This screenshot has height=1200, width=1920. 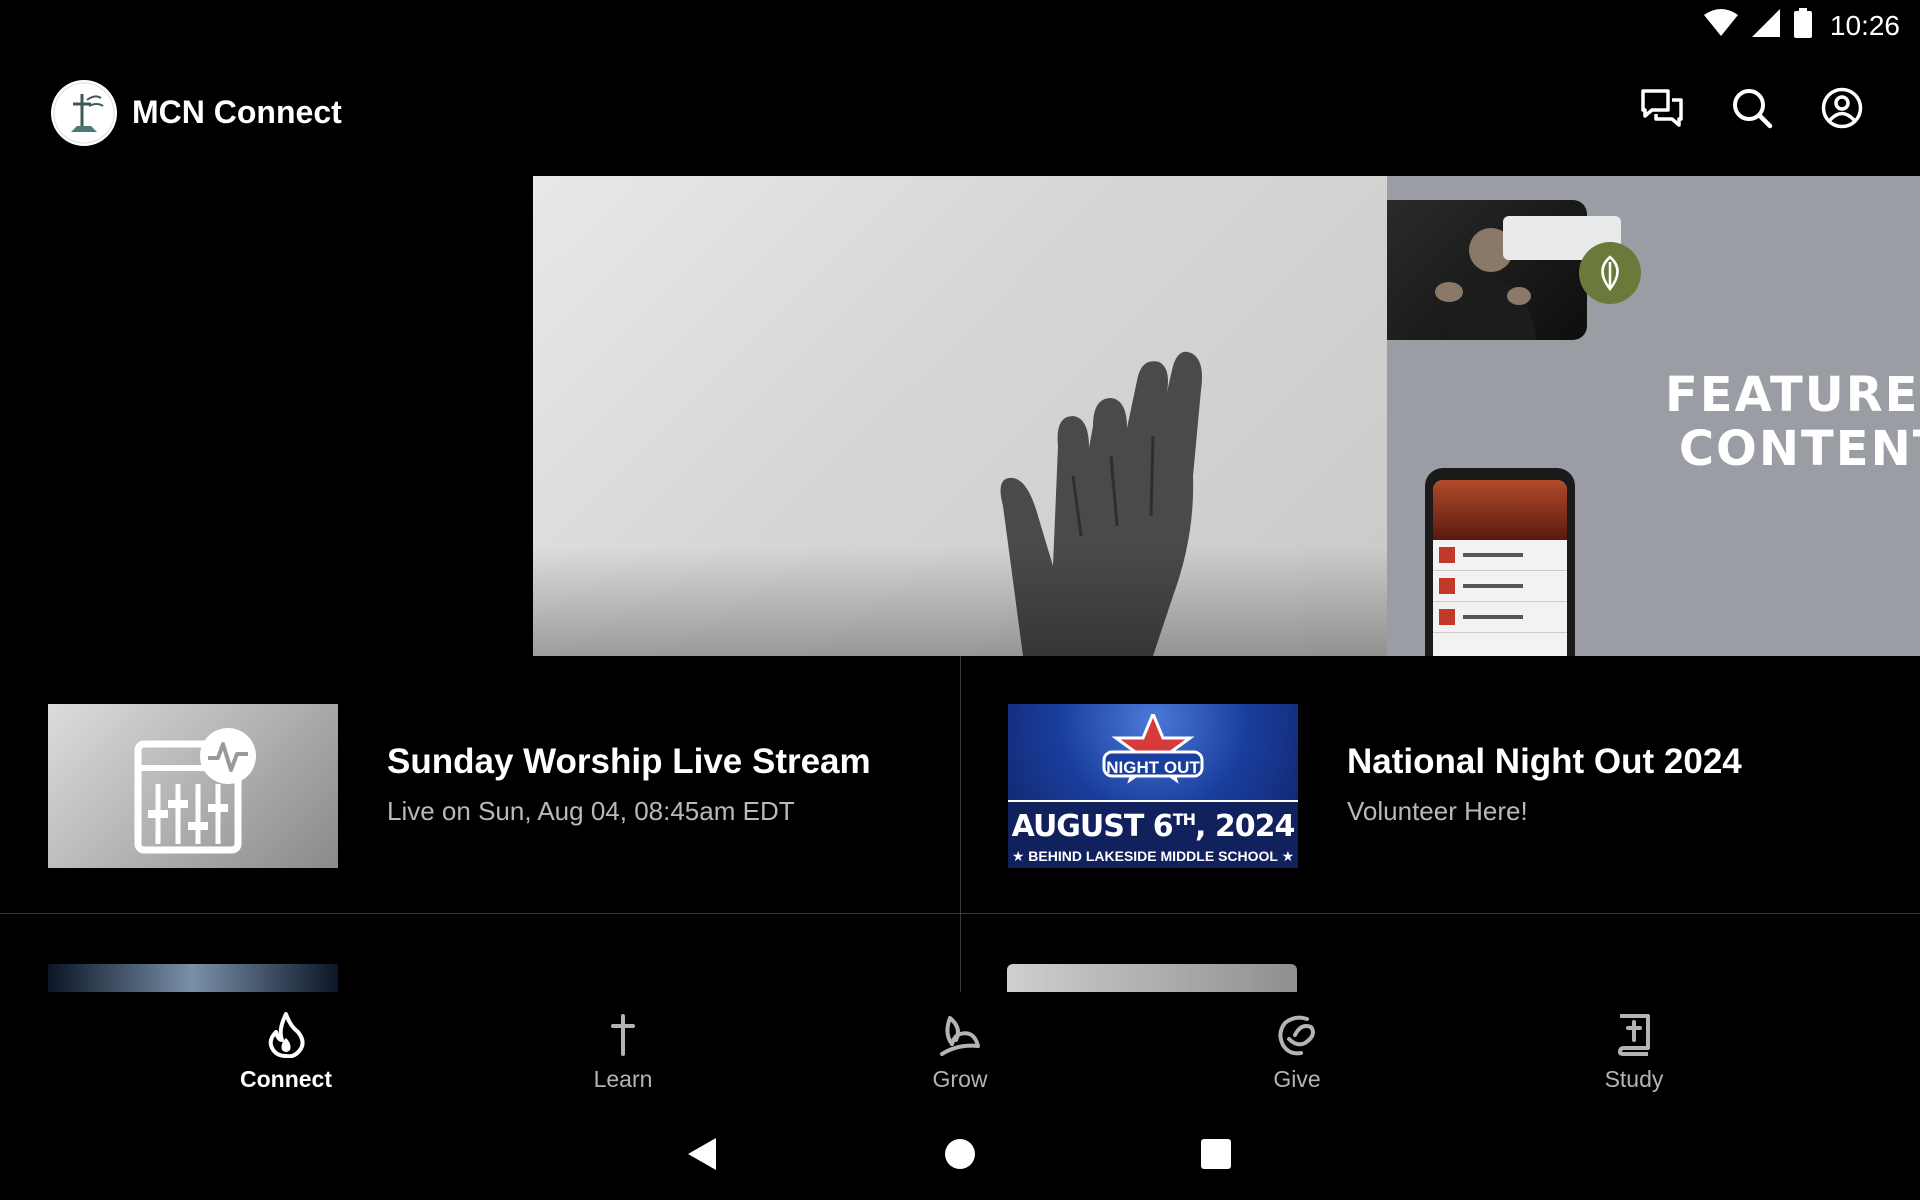 I want to click on system-navigation-bar, so click(x=960, y=1155).